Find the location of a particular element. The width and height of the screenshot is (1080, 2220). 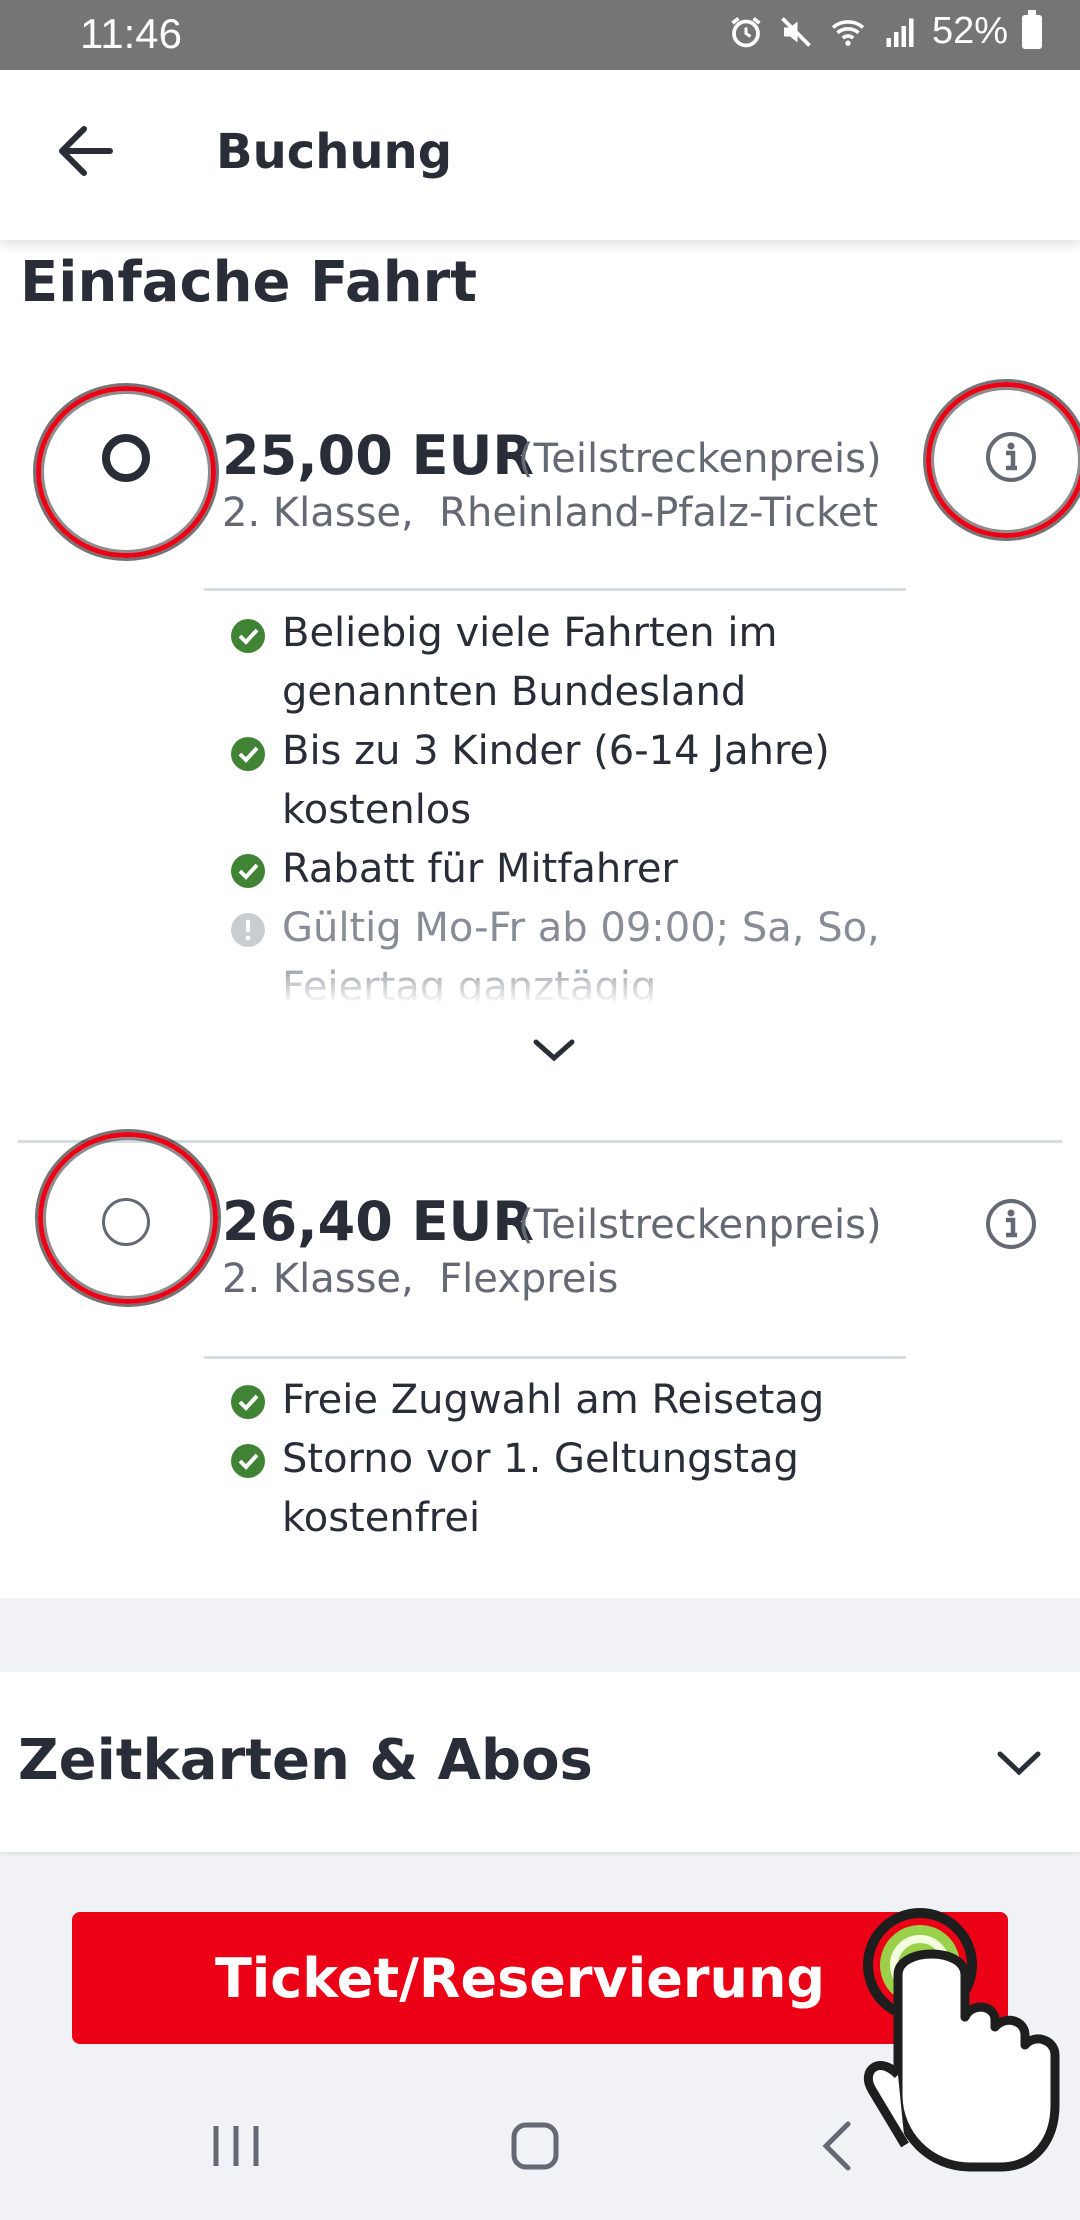

back-nav-icon is located at coordinates (838, 2146).